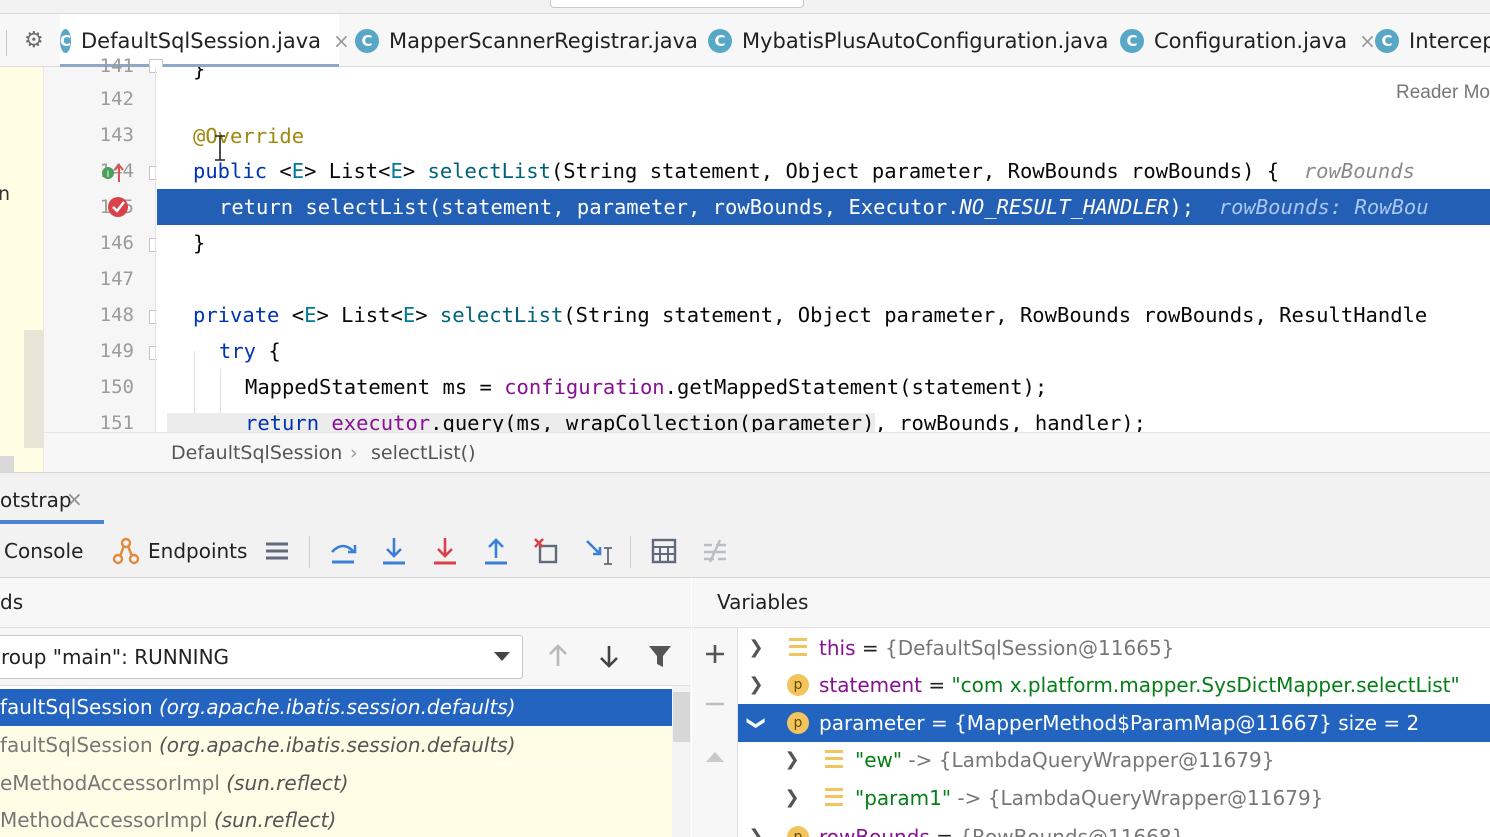 The image size is (1490, 837). What do you see at coordinates (584, 387) in the screenshot?
I see `field-token: configuration` at bounding box center [584, 387].